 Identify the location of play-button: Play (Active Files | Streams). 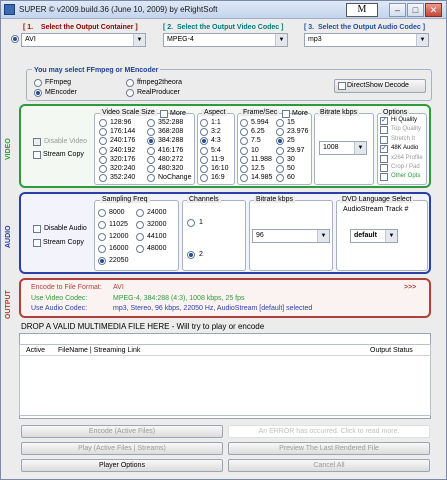
(122, 448).